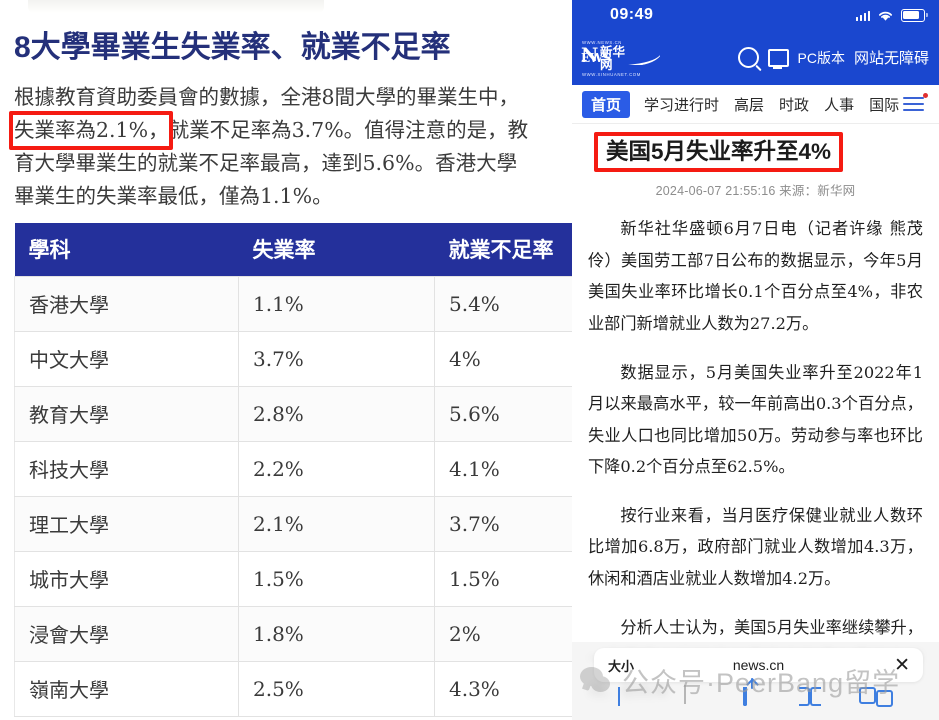  I want to click on cell-unemployment: 2.1%, so click(336, 524).